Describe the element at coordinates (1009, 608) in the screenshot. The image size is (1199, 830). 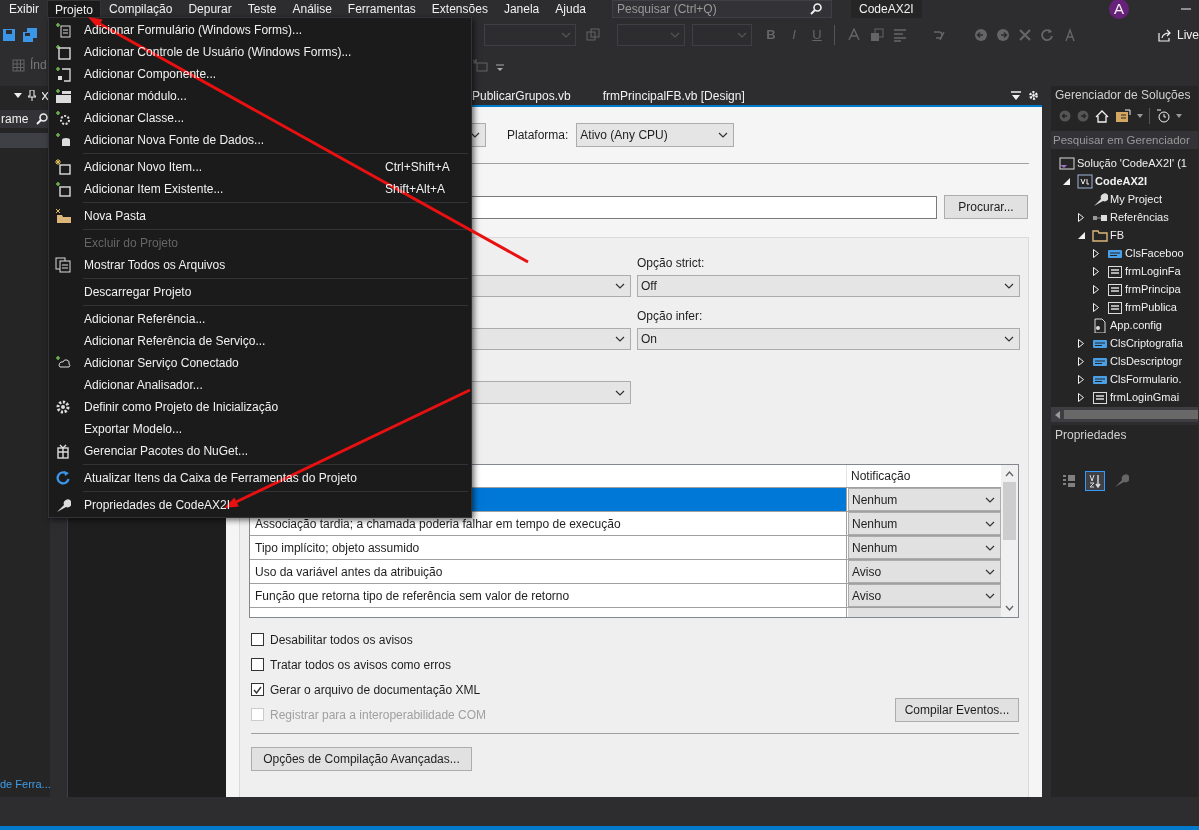
I see `scroll-down-icon` at that location.